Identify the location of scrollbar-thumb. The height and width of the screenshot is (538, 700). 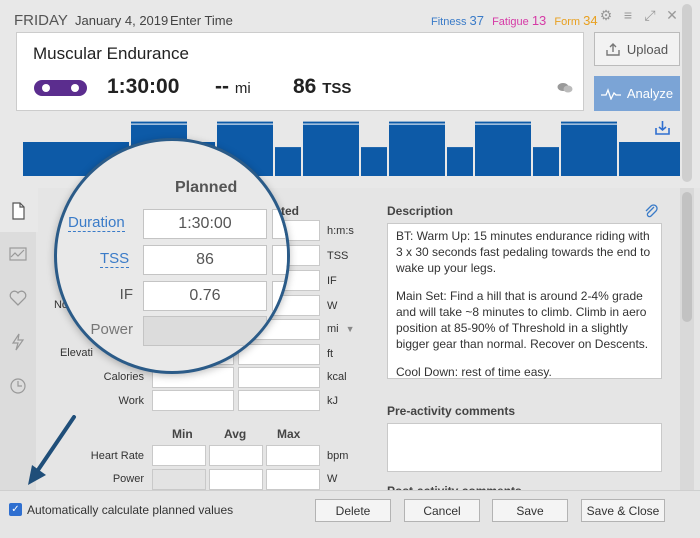
(687, 257).